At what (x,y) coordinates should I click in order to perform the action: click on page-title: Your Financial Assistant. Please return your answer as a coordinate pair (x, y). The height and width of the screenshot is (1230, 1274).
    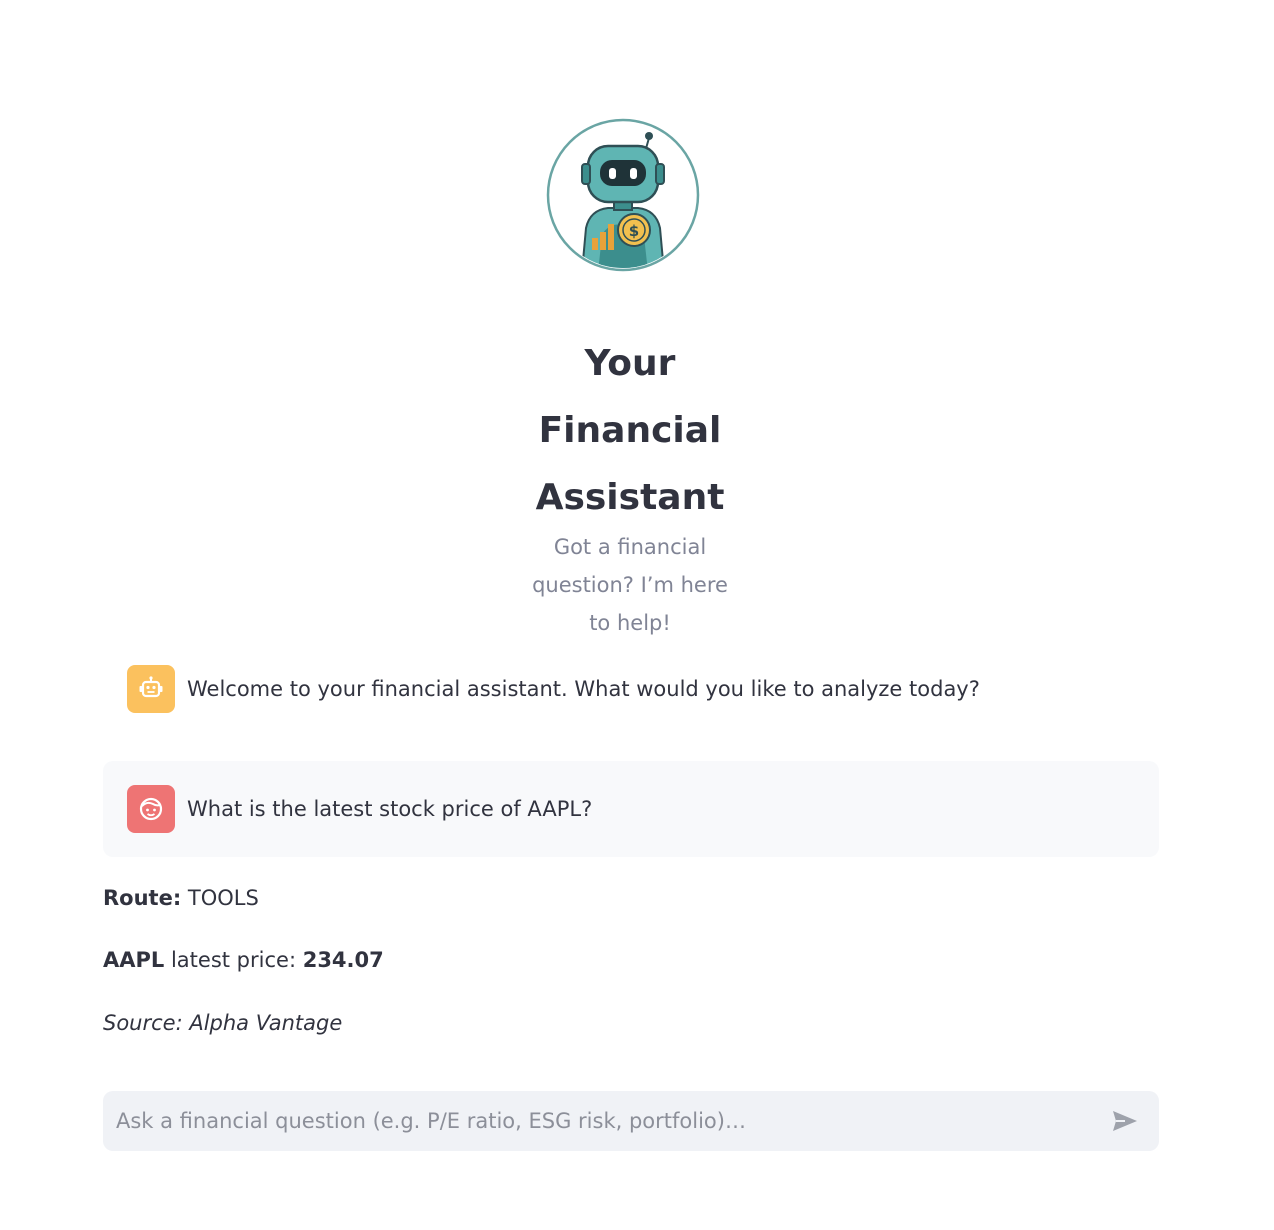
    Looking at the image, I should click on (630, 430).